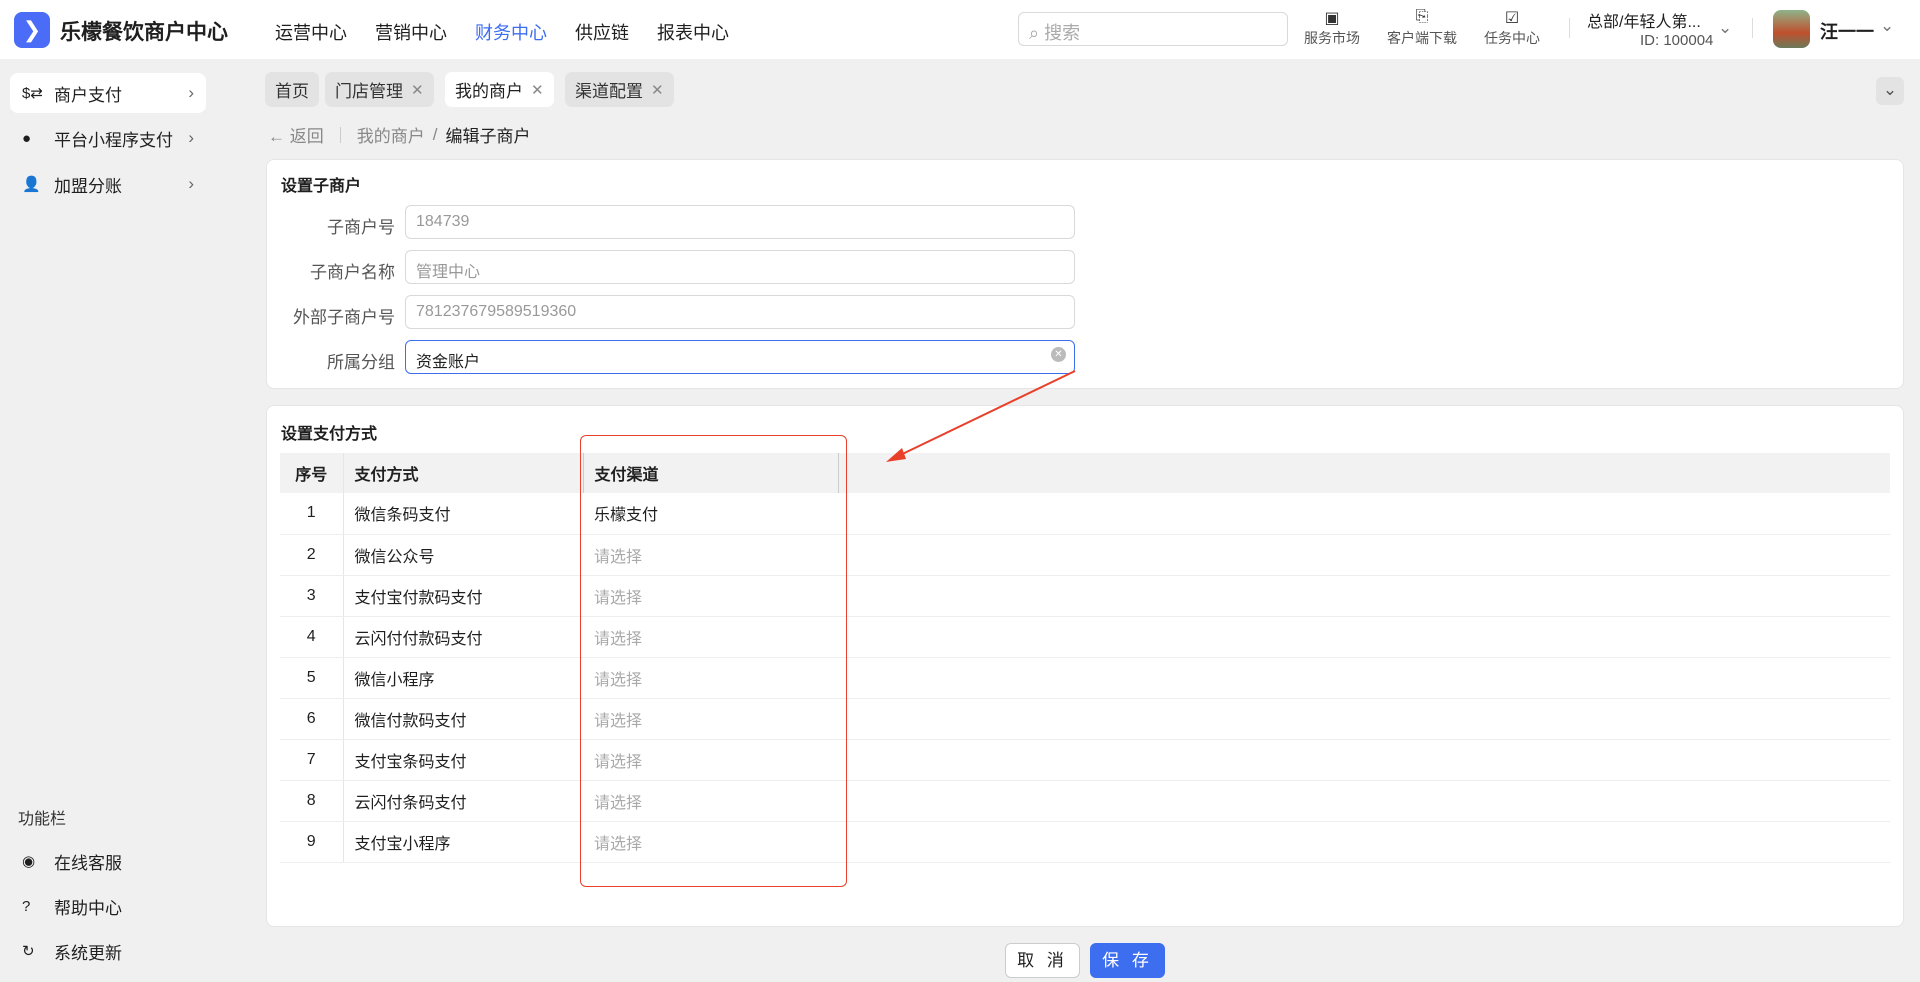  Describe the element at coordinates (391, 134) in the screenshot. I see `breadcrumb-parent: 我的商户` at that location.